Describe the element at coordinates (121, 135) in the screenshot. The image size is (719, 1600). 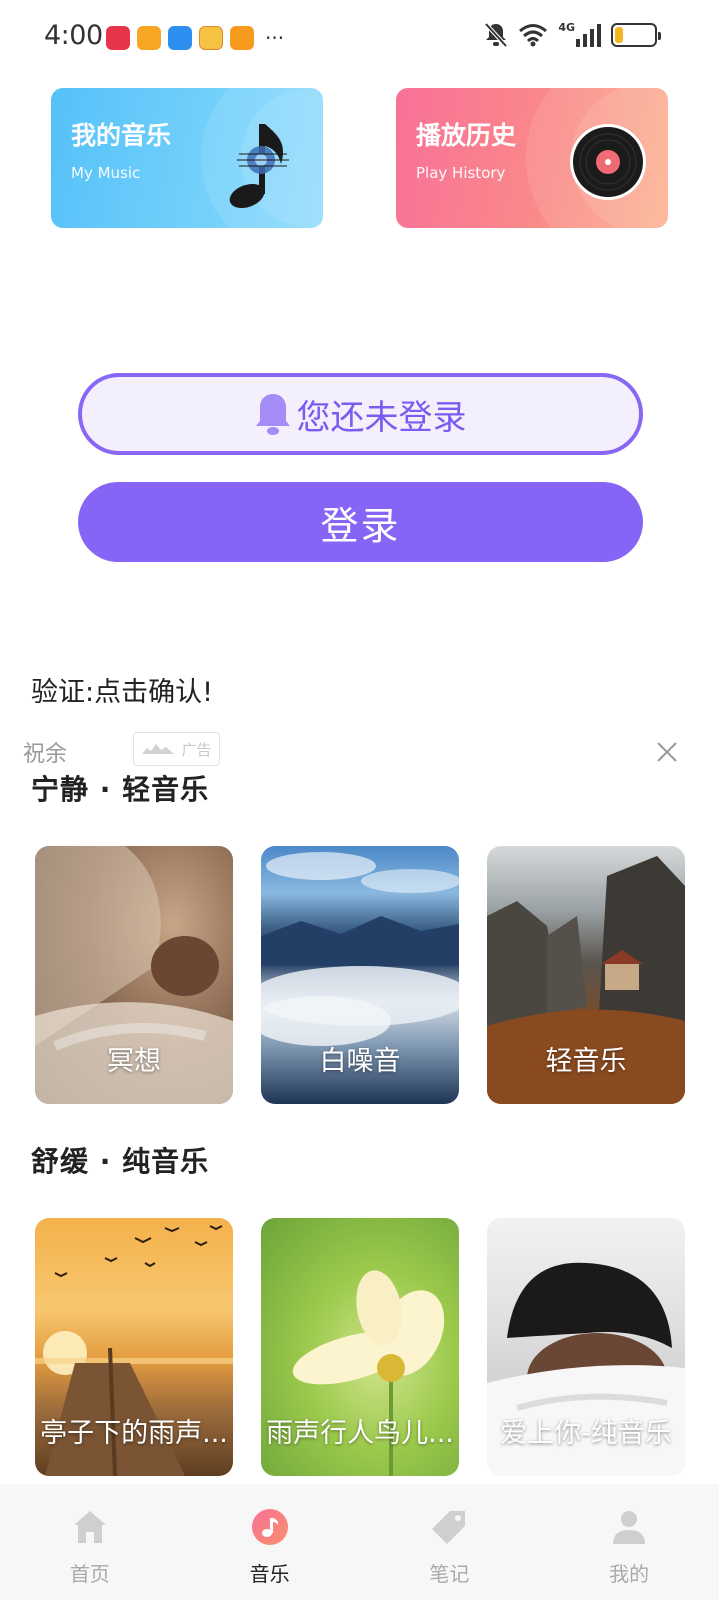
I see `my-music-title: 我的音乐` at that location.